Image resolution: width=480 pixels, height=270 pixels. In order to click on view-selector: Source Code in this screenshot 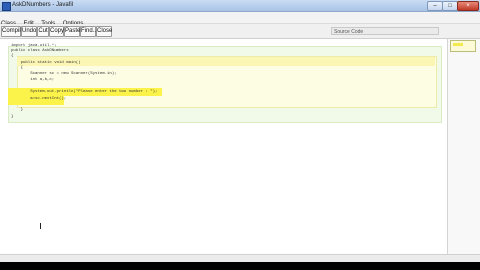, I will do `click(385, 31)`.